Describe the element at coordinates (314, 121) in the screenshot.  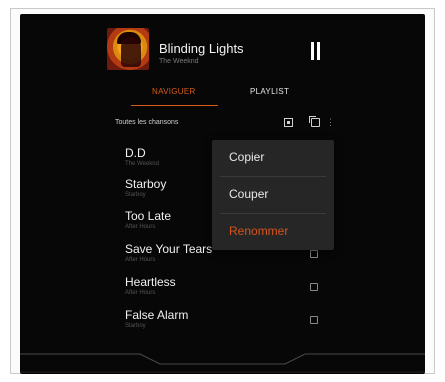
I see `copy-icon` at that location.